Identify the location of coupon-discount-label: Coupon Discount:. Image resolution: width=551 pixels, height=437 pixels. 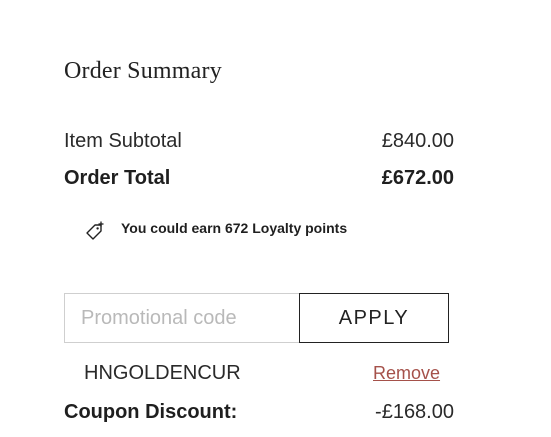
(151, 412).